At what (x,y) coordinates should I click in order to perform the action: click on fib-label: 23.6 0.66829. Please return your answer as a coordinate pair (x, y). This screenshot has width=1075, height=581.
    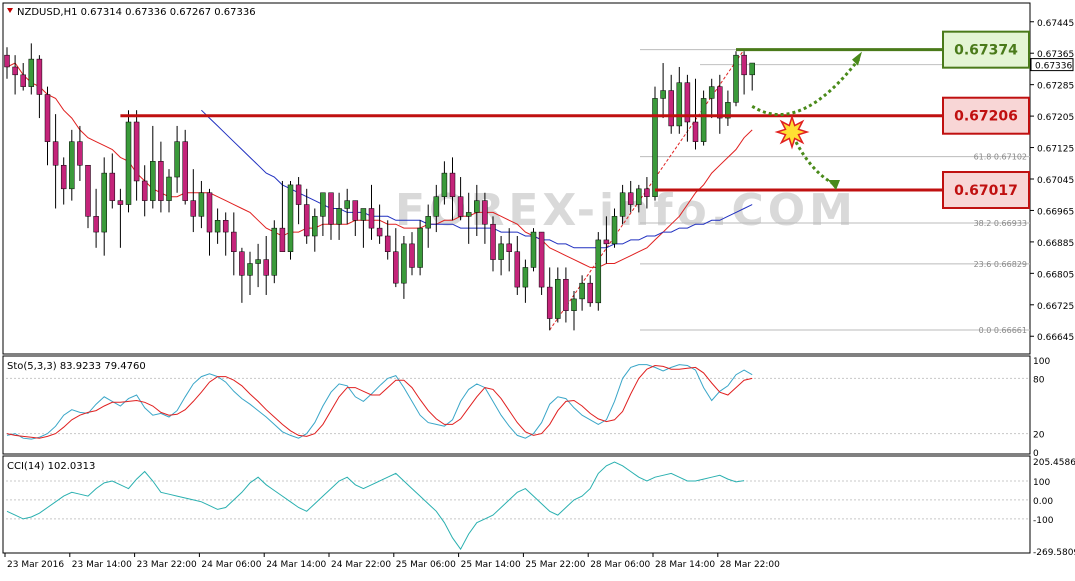
    Looking at the image, I should click on (1000, 264).